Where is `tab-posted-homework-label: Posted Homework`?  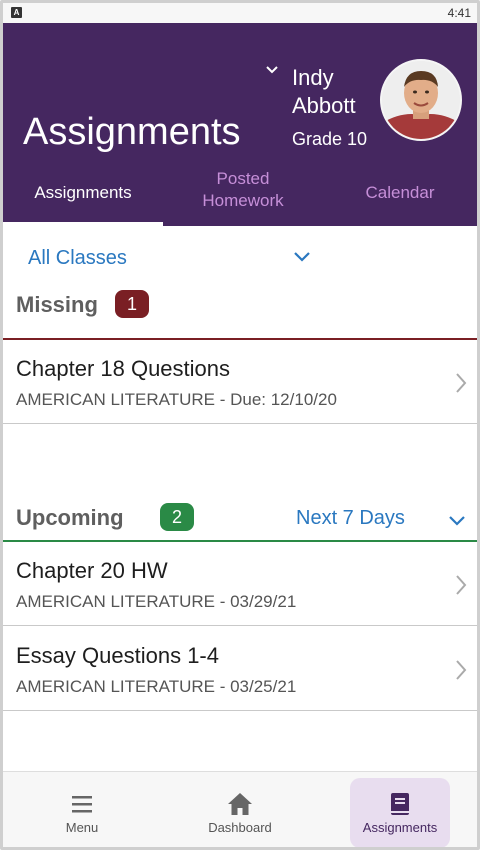
tab-posted-homework-label: Posted Homework is located at coordinates (243, 189).